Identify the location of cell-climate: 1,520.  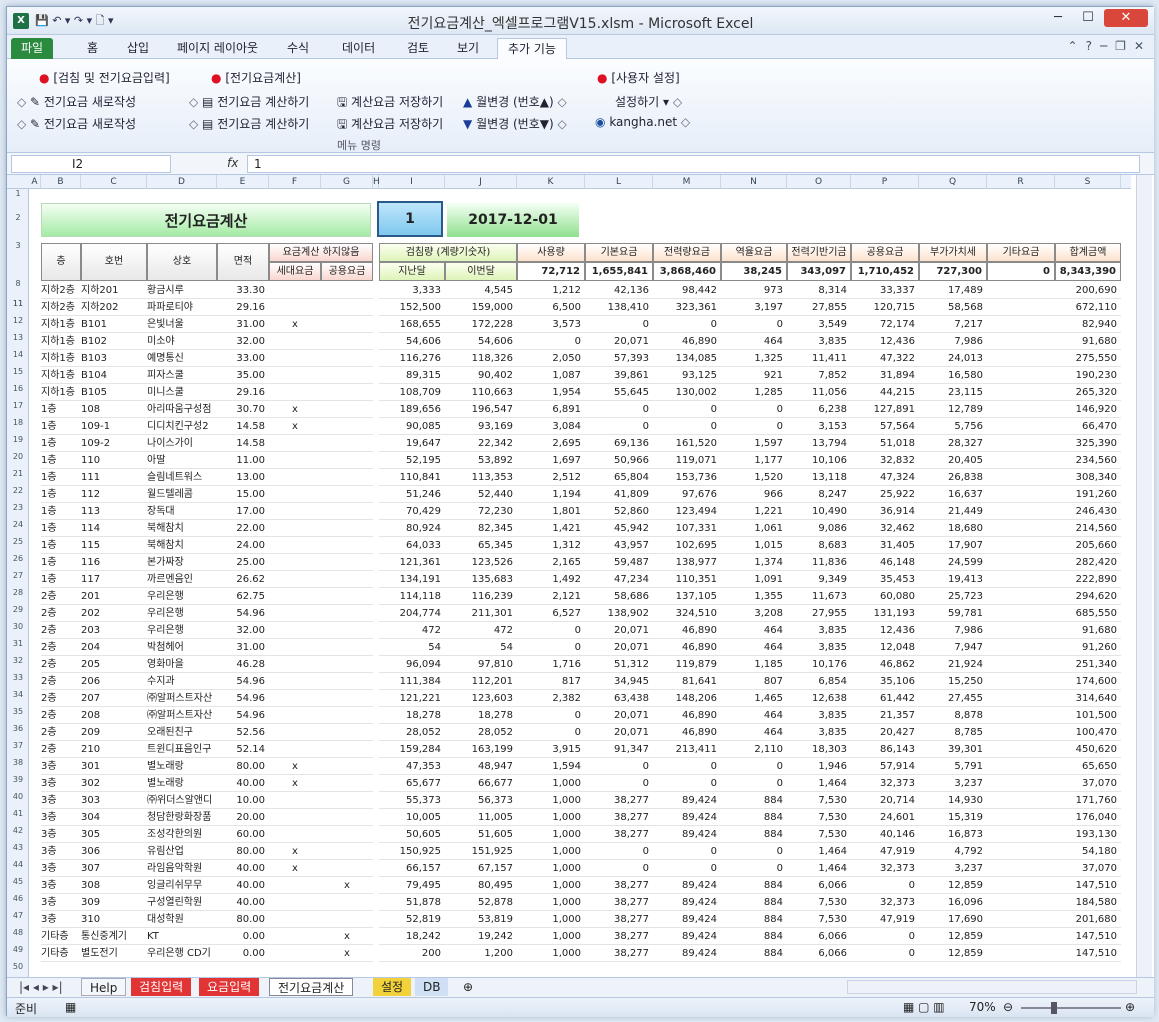
(754, 477).